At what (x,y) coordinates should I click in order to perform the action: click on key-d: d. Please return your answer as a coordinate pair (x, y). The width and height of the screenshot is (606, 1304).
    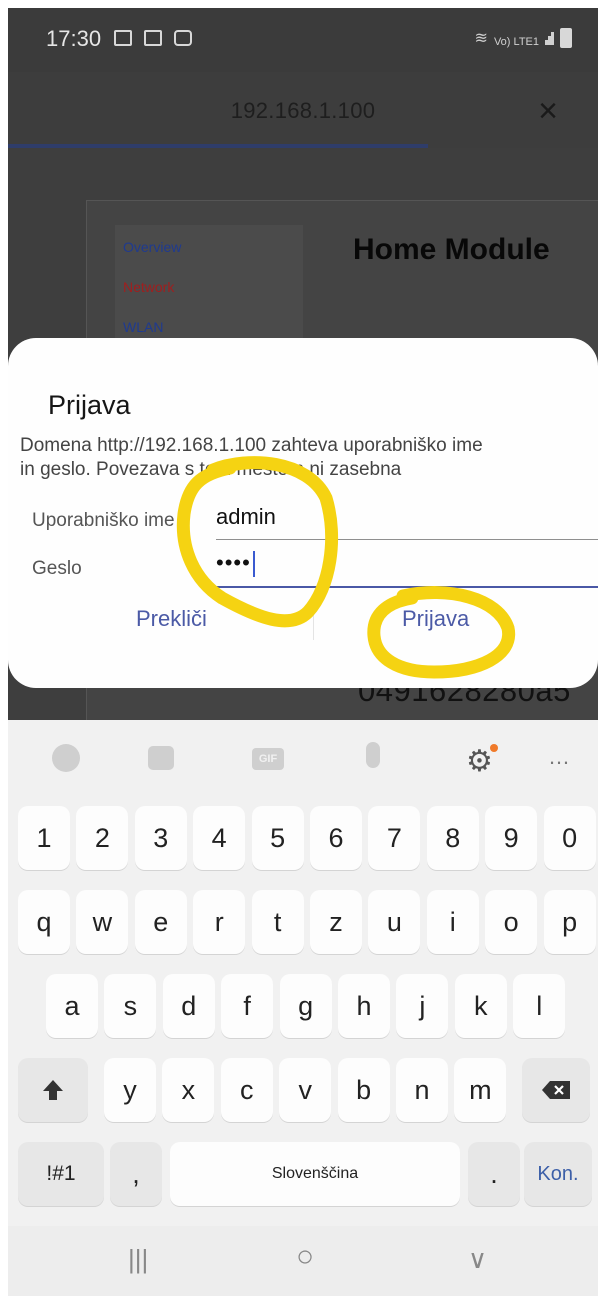
    Looking at the image, I should click on (188, 1006).